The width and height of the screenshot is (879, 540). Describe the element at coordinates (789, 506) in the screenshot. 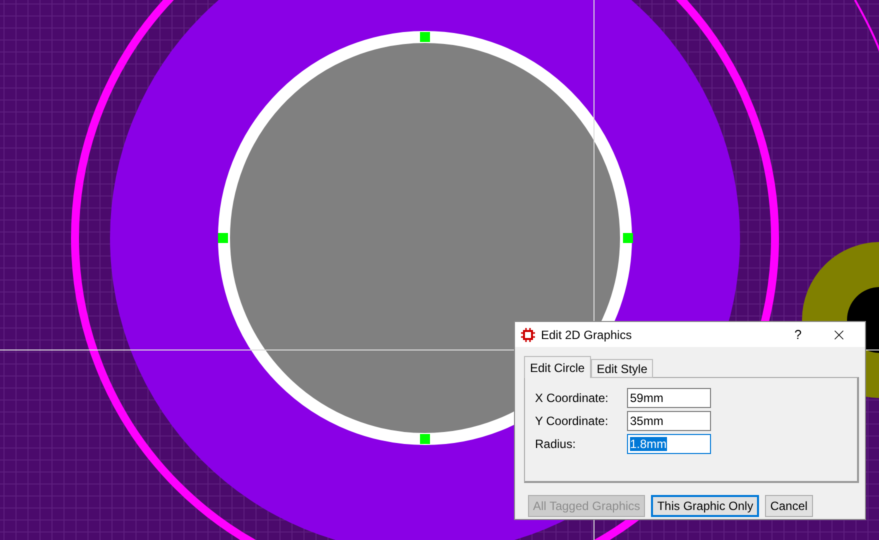

I see `dialog-button: Cancel` at that location.